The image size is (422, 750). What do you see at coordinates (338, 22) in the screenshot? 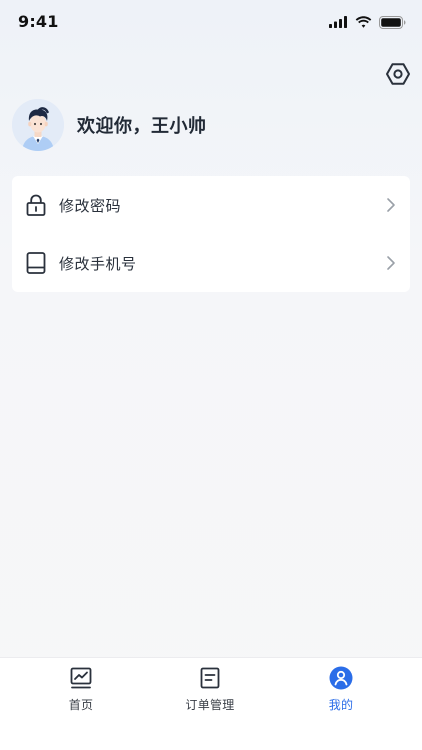
I see `signal-icon` at bounding box center [338, 22].